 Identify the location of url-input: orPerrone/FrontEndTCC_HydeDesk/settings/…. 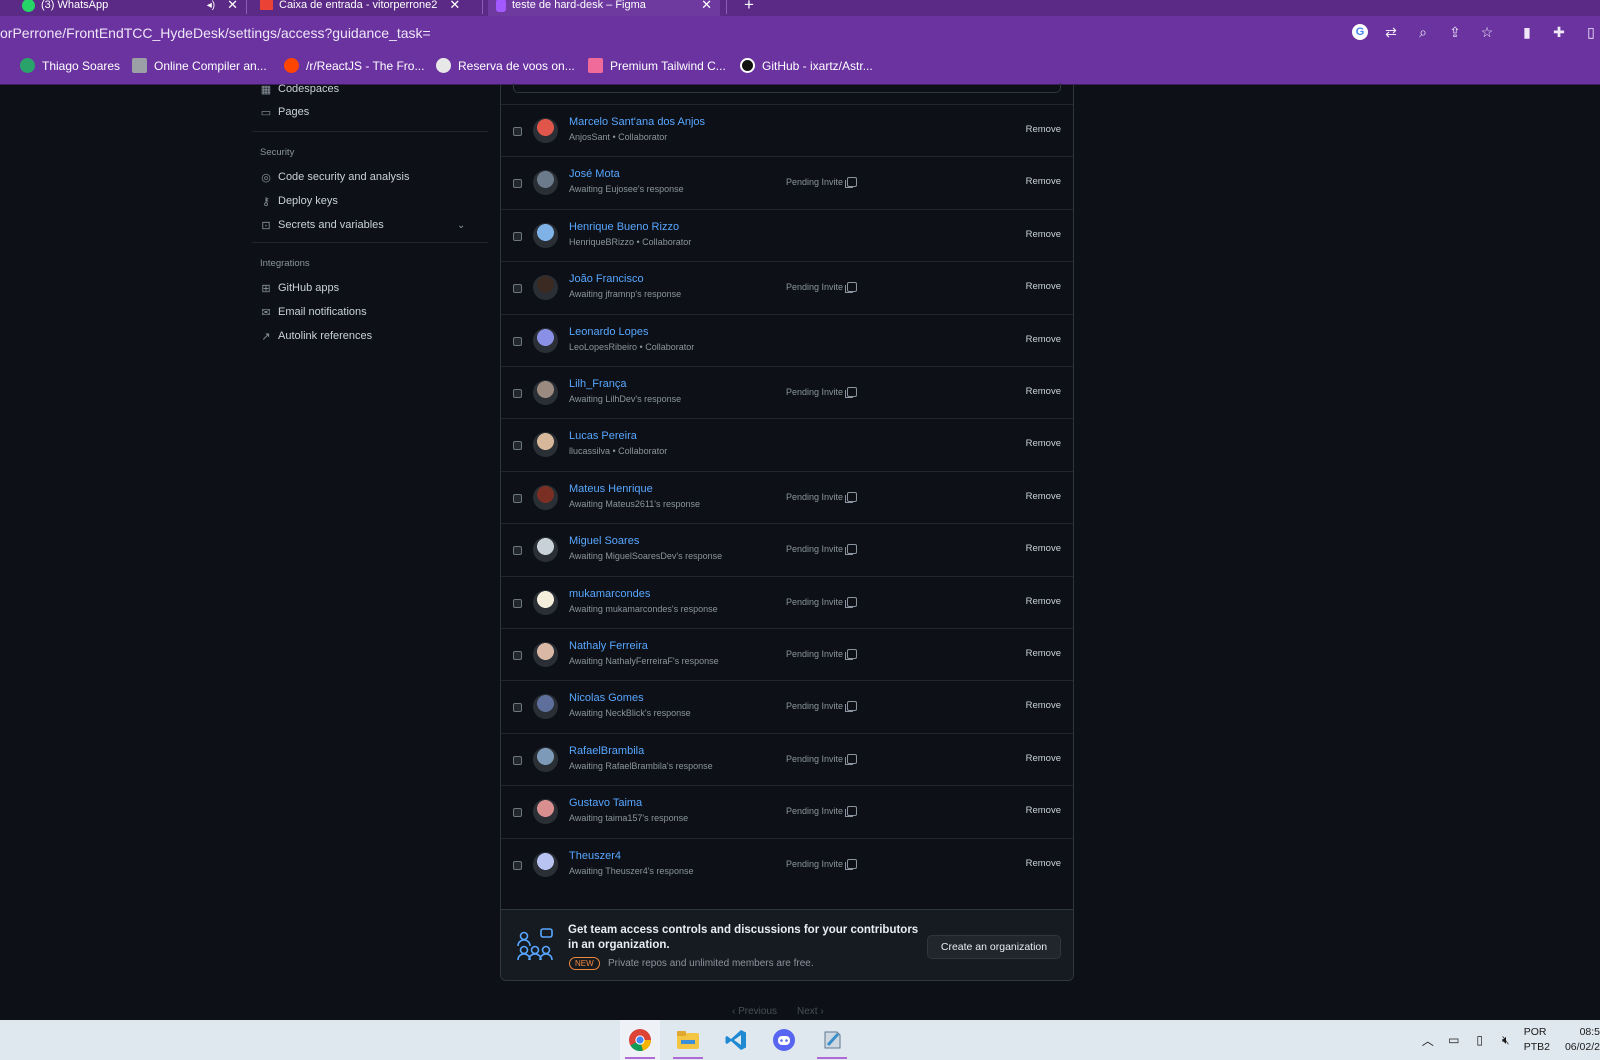
(215, 33).